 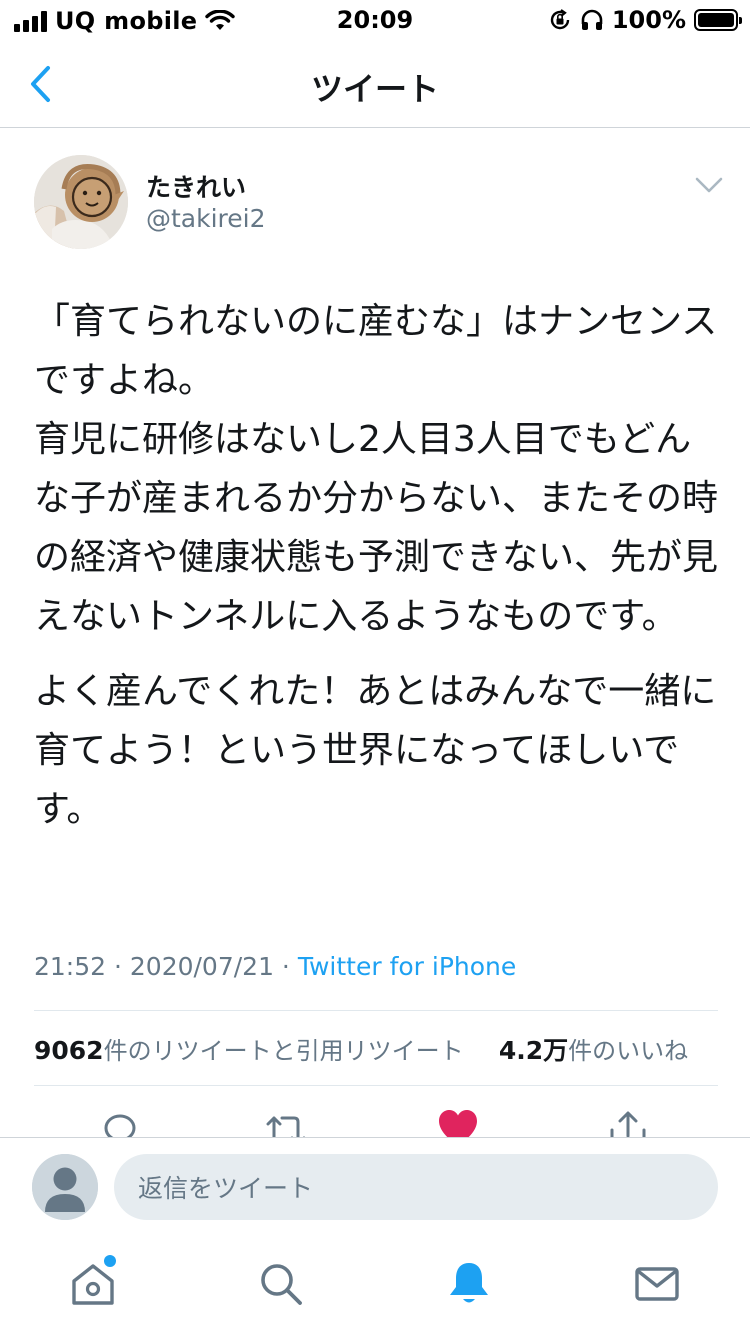 I want to click on tweet-stats: 9062件のリツイートと引用リツイート 4.2万件のいいね, so click(x=361, y=1049).